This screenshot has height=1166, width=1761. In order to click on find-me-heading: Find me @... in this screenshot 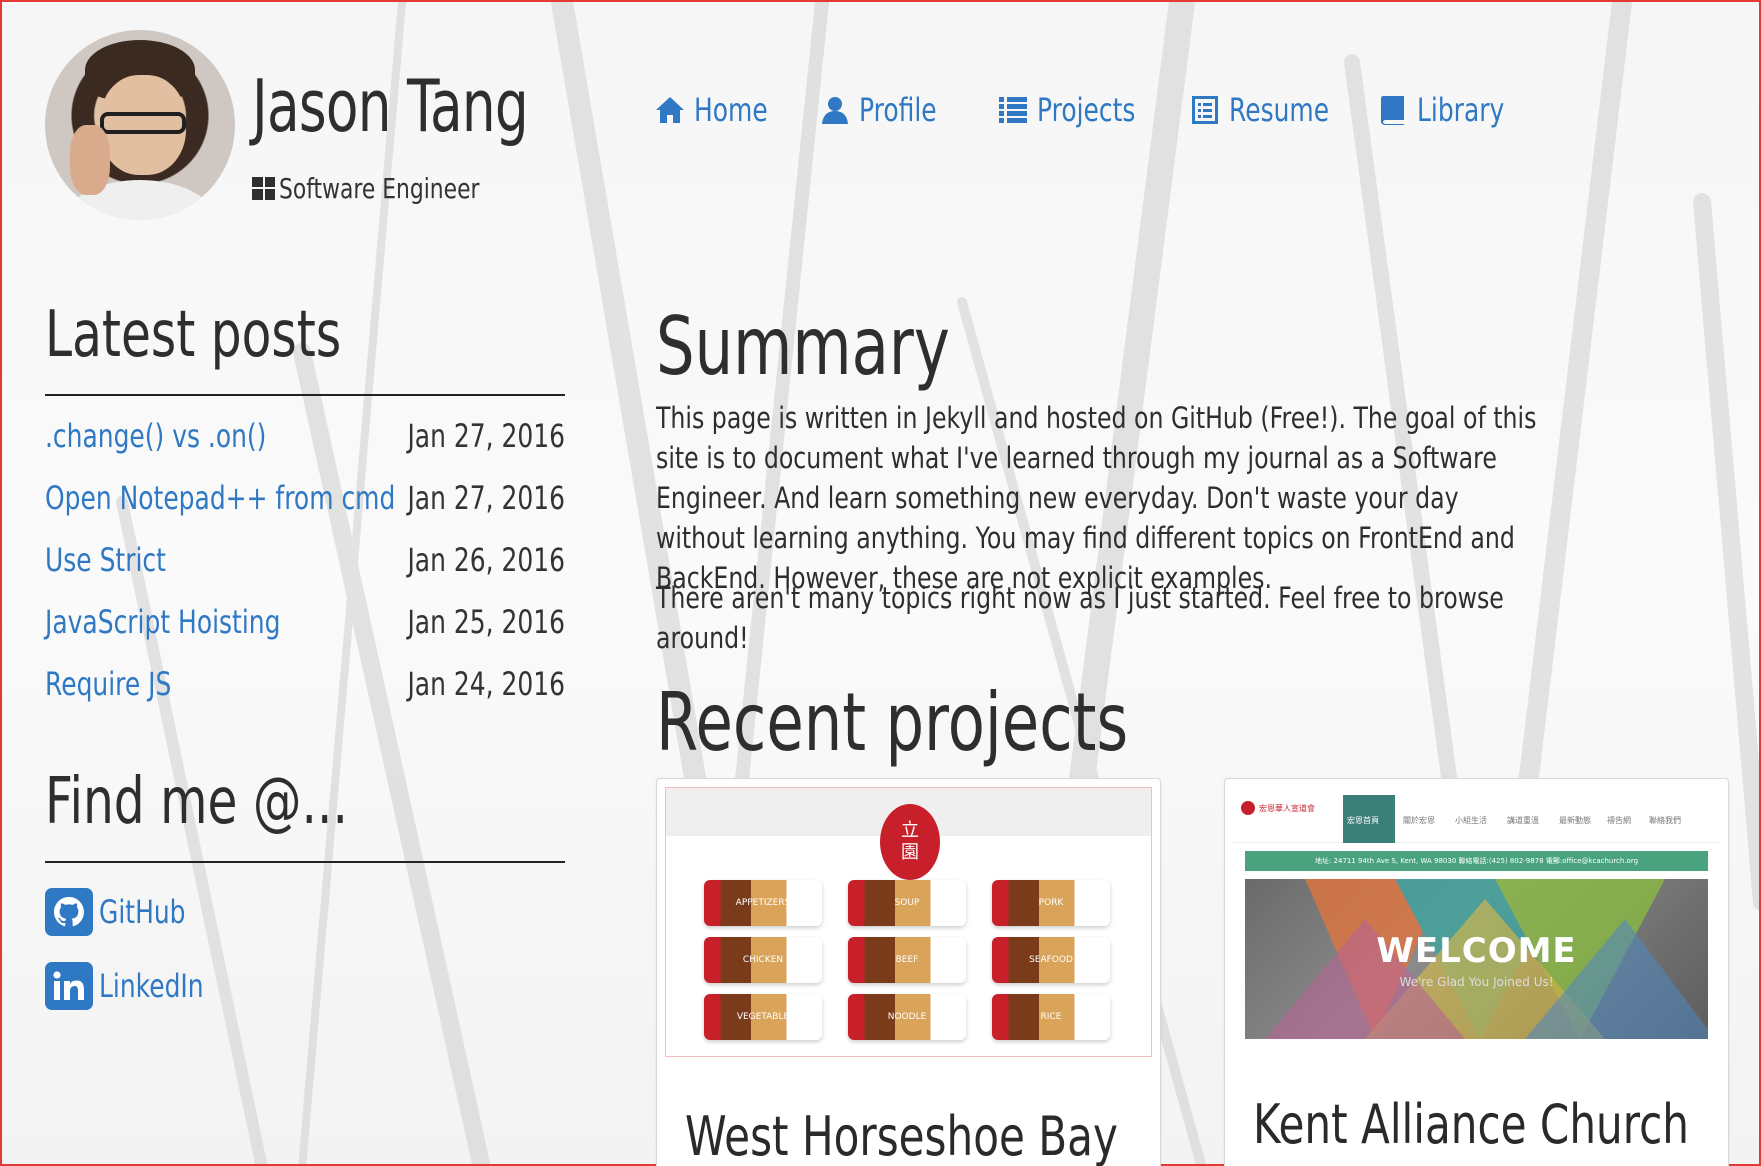, I will do `click(196, 802)`.